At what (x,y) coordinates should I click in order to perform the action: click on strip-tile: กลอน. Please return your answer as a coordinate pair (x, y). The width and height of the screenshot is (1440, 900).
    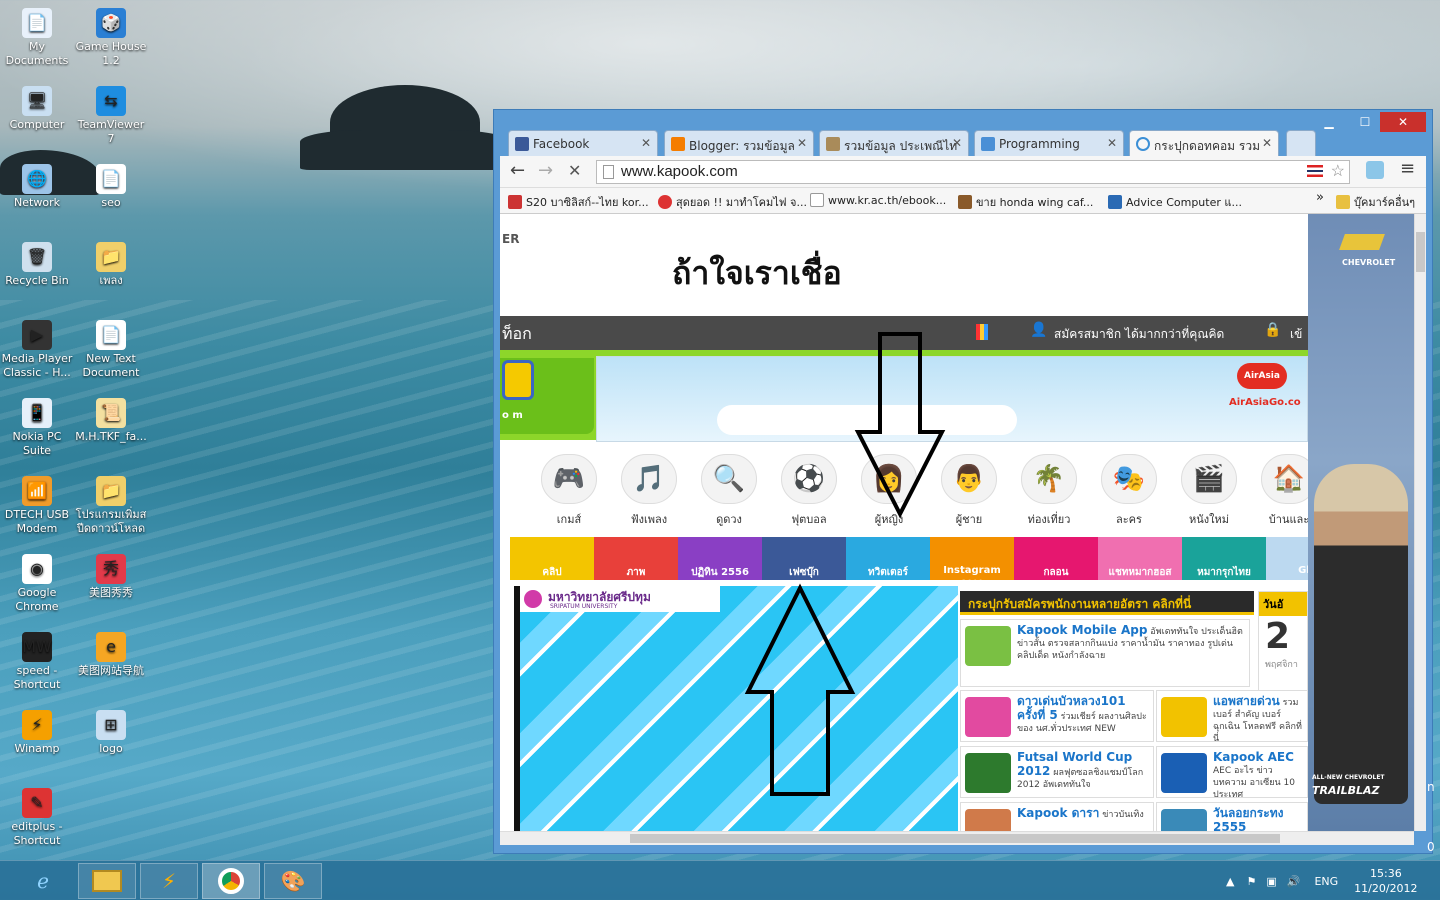
    Looking at the image, I should click on (1056, 558).